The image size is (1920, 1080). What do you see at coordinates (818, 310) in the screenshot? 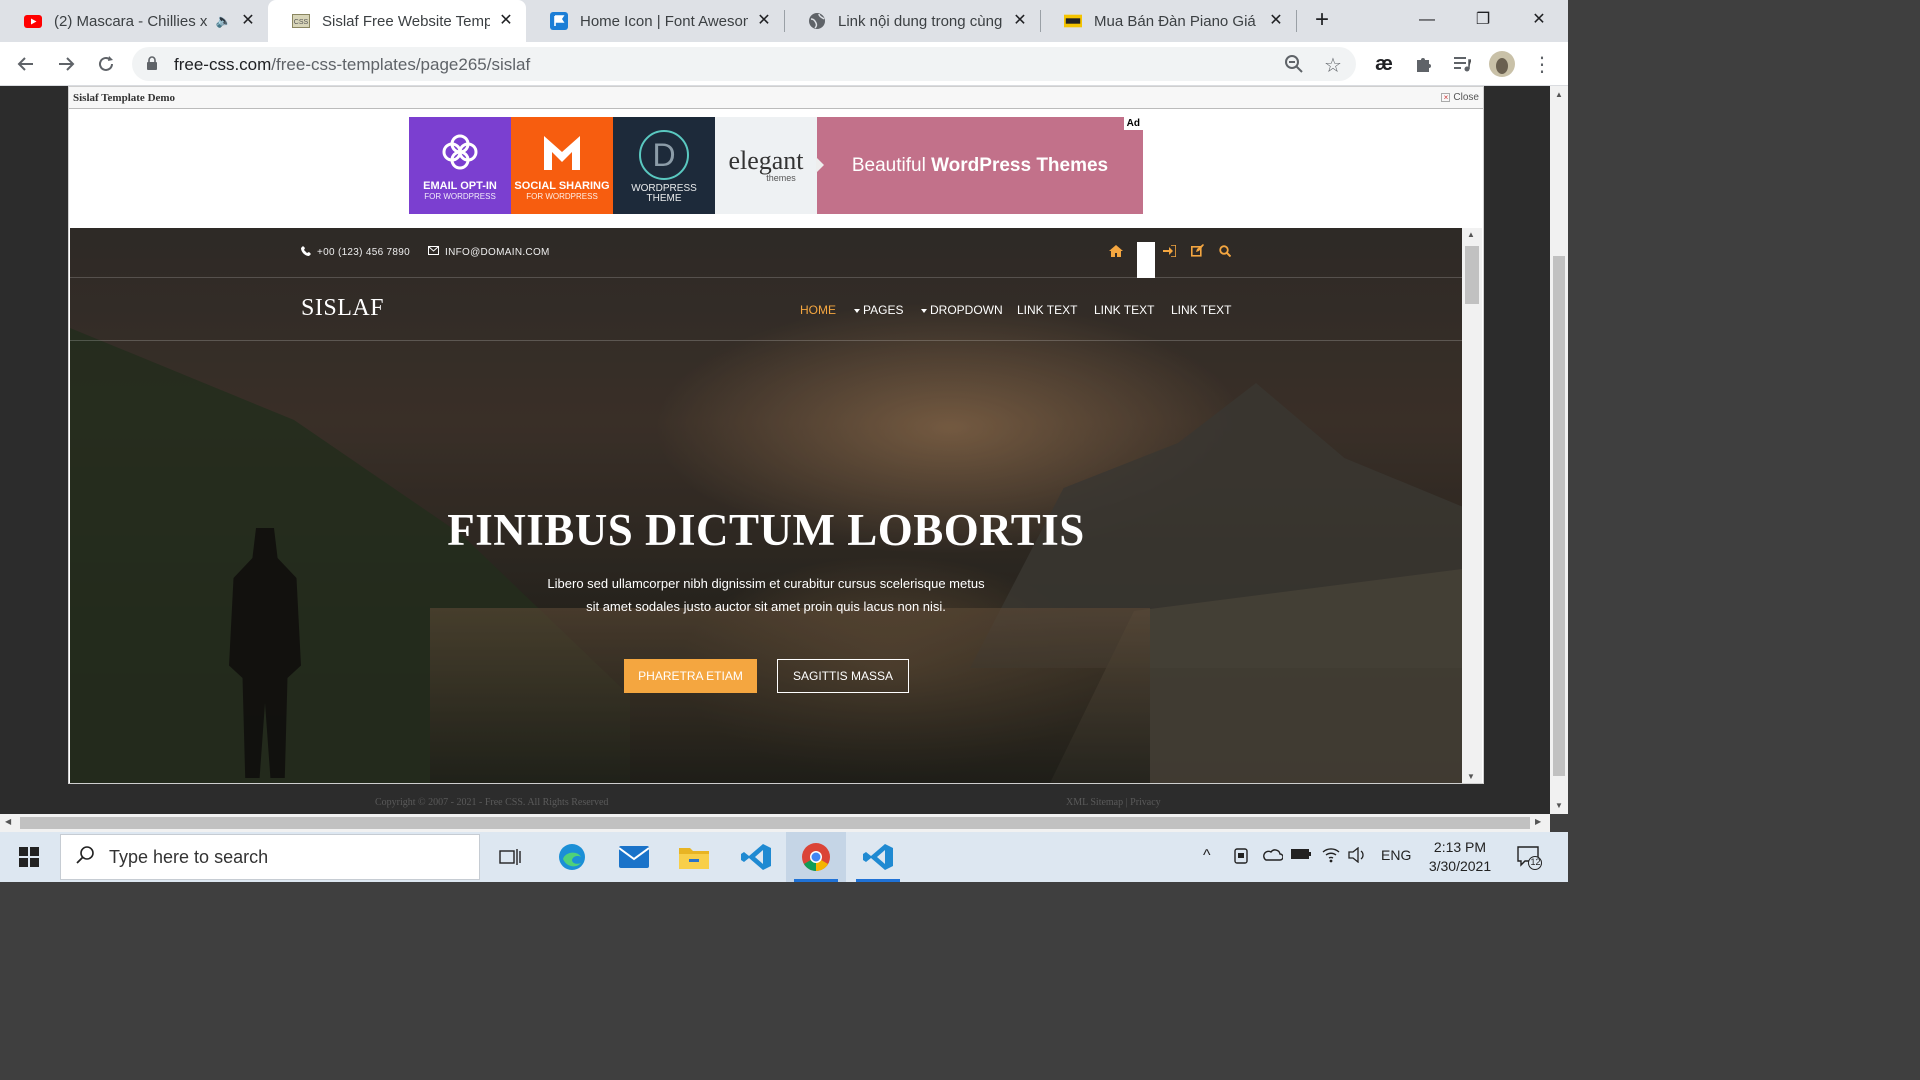
I see `nav-home: HOME` at bounding box center [818, 310].